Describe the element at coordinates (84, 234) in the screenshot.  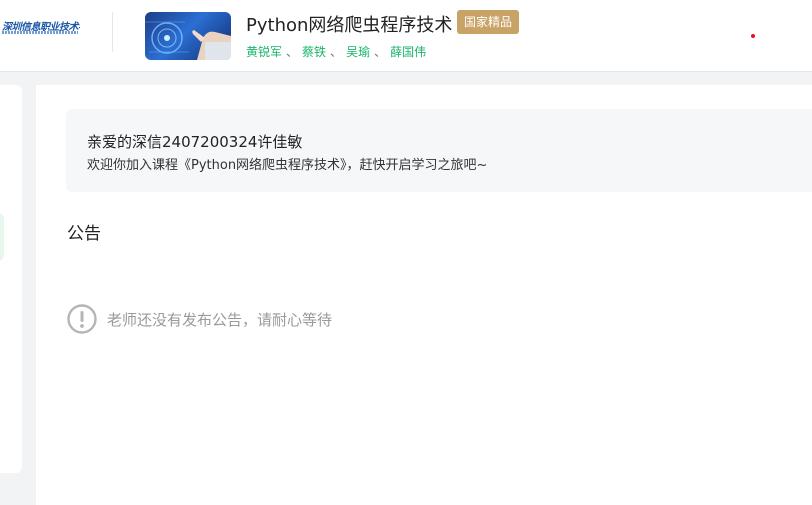
I see `announcements-title: 公告` at that location.